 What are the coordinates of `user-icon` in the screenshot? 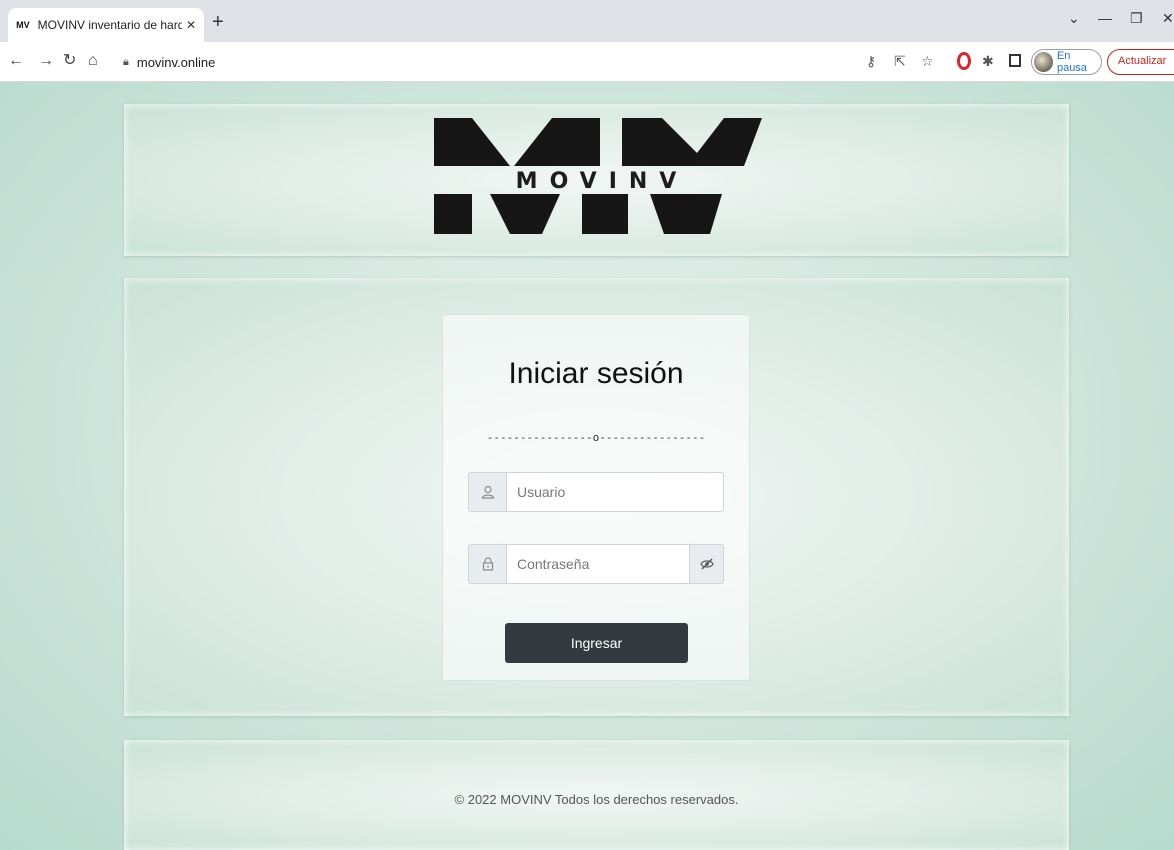 It's located at (488, 492).